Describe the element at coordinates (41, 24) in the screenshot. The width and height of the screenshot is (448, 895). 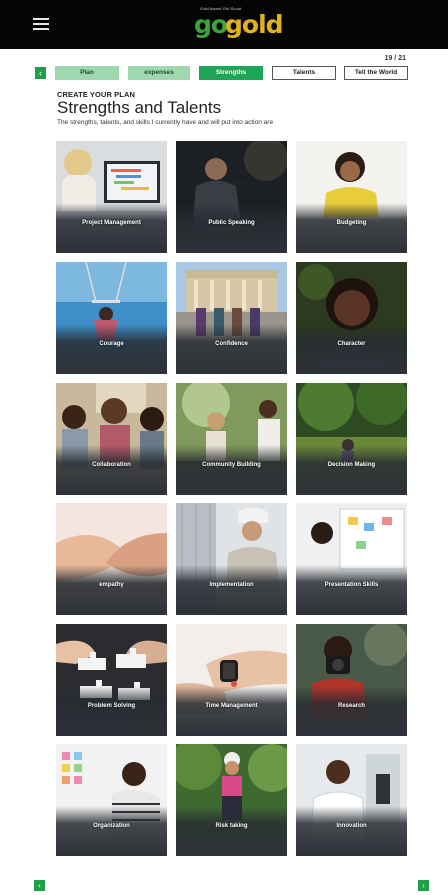
I see `hamburger-menu-icon` at that location.